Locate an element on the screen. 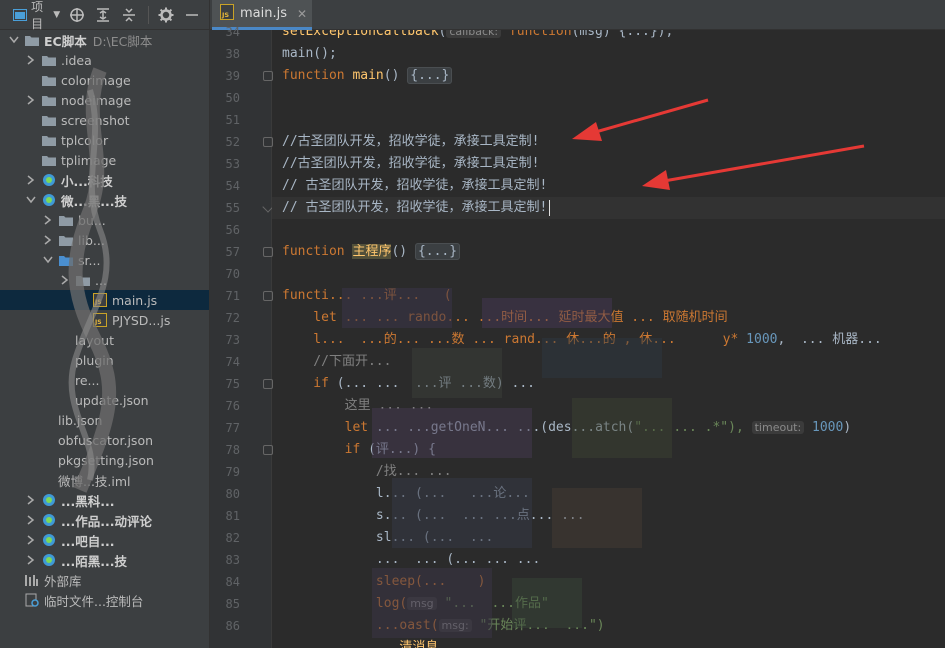  line-number: 51 is located at coordinates (232, 120).